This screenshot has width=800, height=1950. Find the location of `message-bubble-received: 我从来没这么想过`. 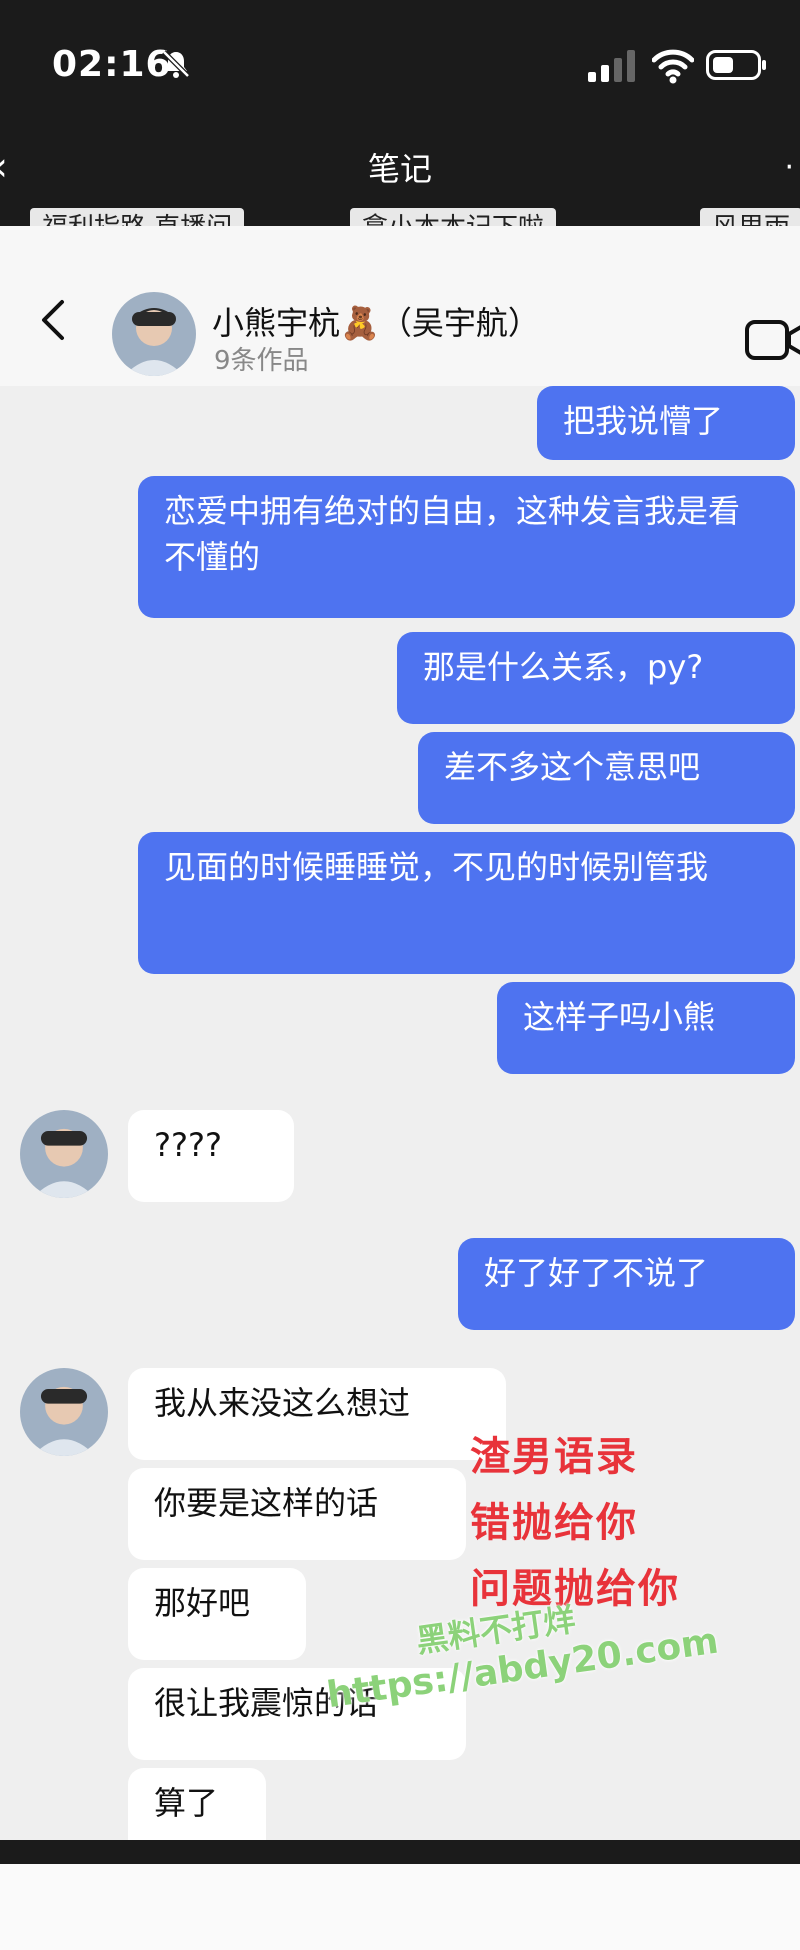

message-bubble-received: 我从来没这么想过 is located at coordinates (317, 1414).